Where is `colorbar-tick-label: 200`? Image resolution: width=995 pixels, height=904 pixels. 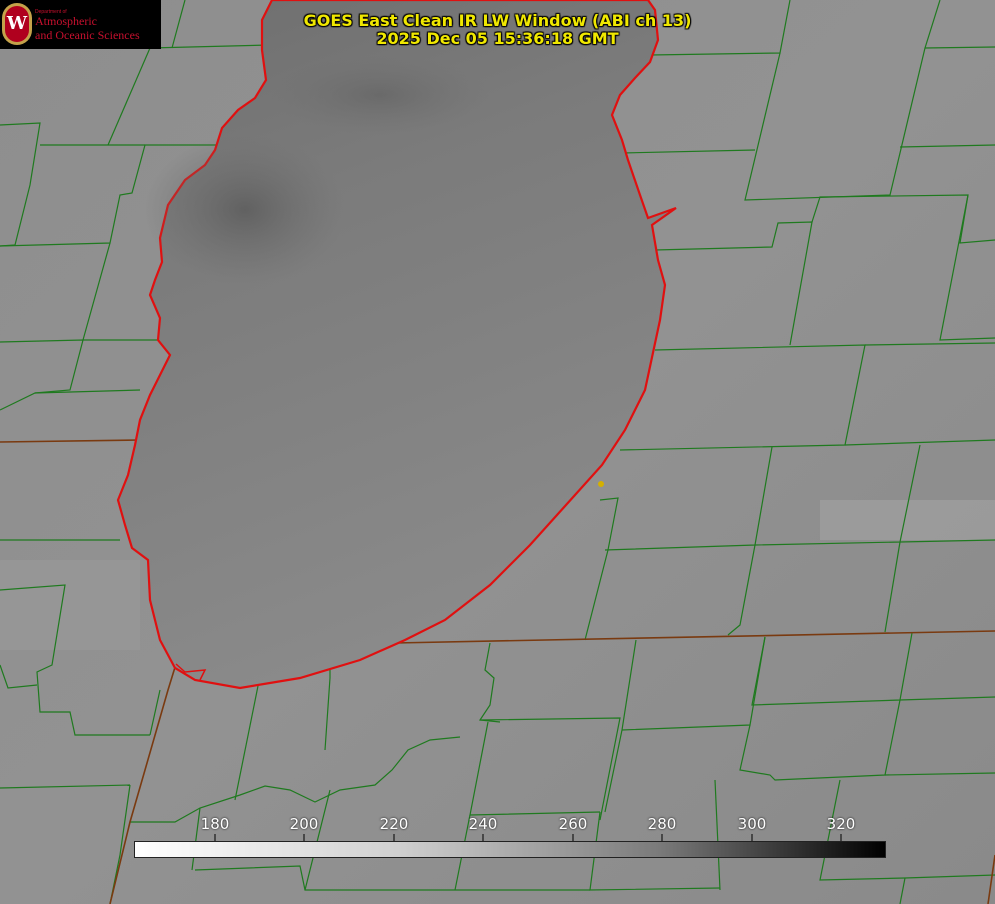
colorbar-tick-label: 200 is located at coordinates (304, 824).